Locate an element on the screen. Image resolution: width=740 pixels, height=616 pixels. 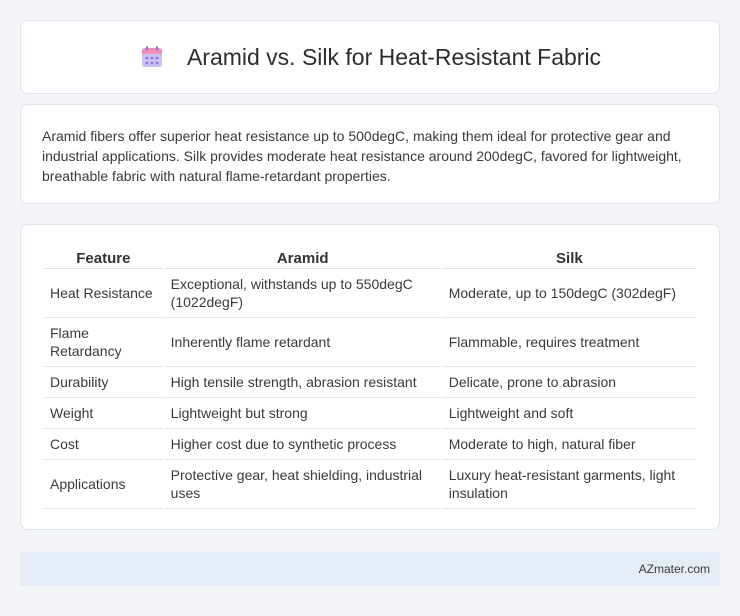
header-silk: Silk is located at coordinates (569, 257).